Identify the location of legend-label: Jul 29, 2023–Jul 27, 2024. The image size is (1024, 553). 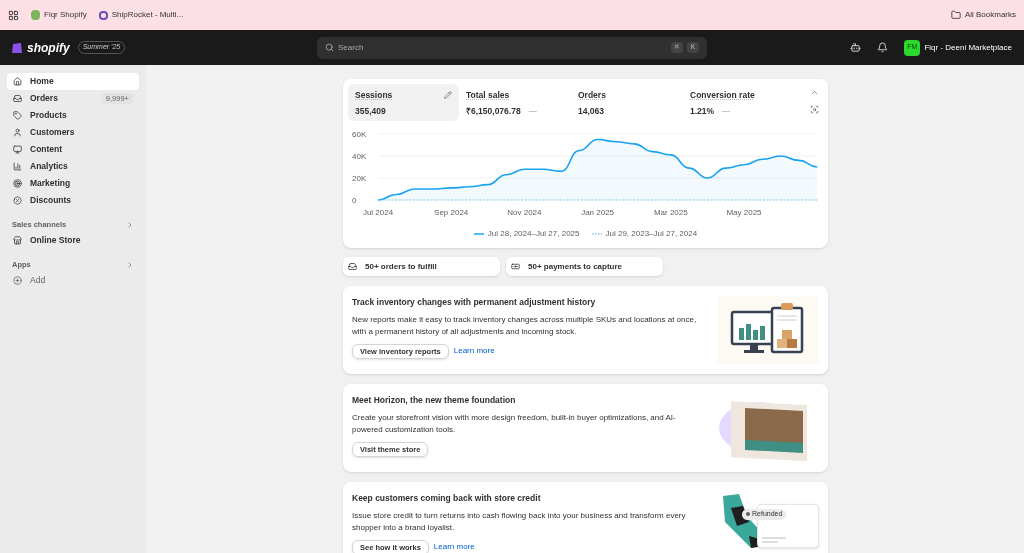
(651, 234).